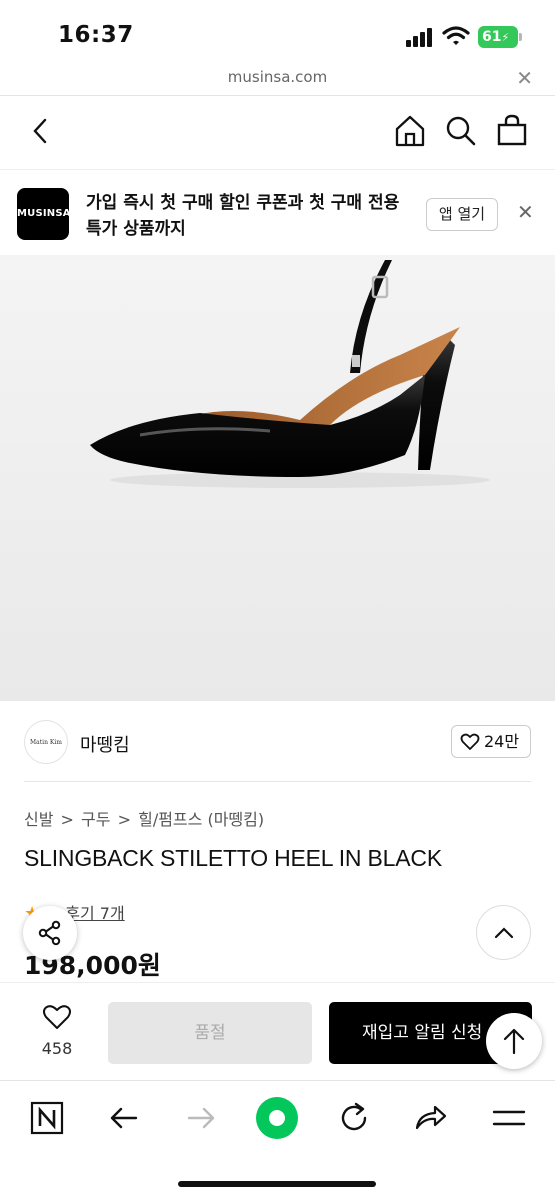 The width and height of the screenshot is (555, 1200). I want to click on green-dot-icon, so click(277, 1118).